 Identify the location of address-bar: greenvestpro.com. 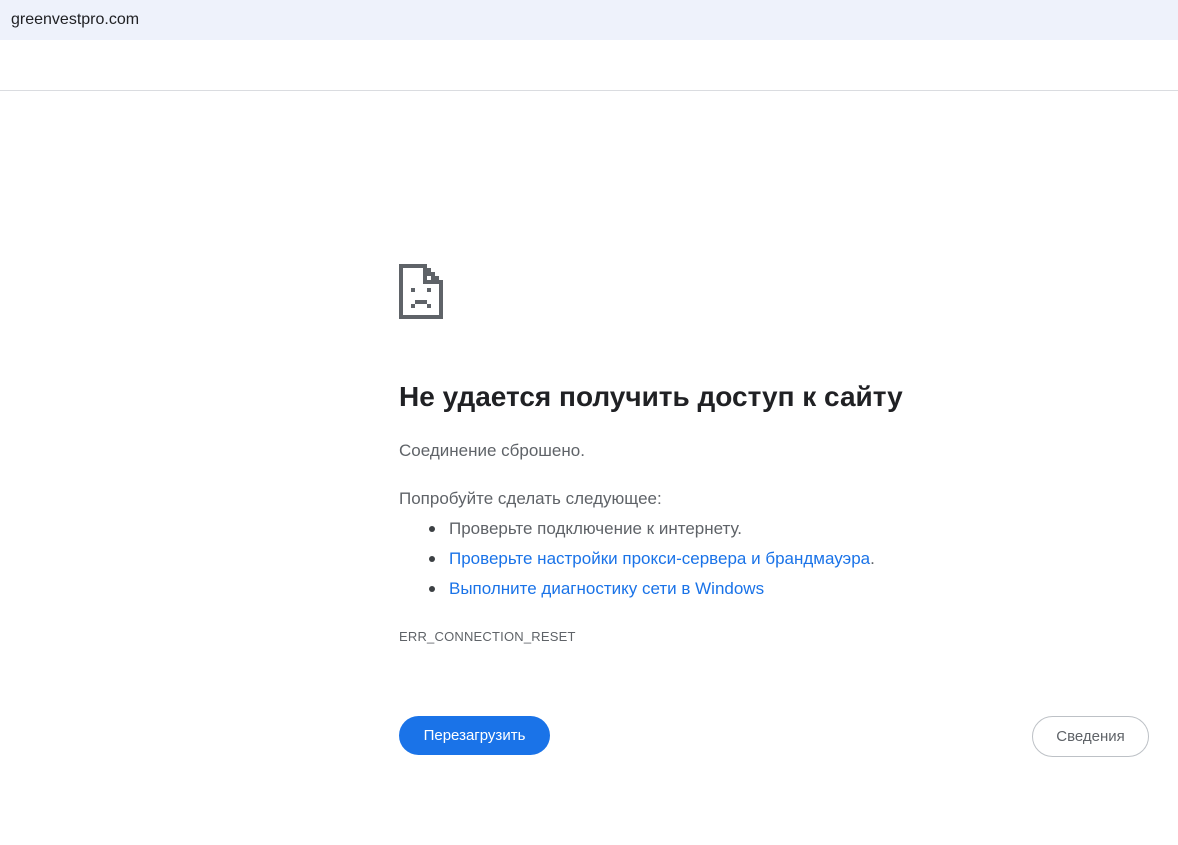
(589, 20).